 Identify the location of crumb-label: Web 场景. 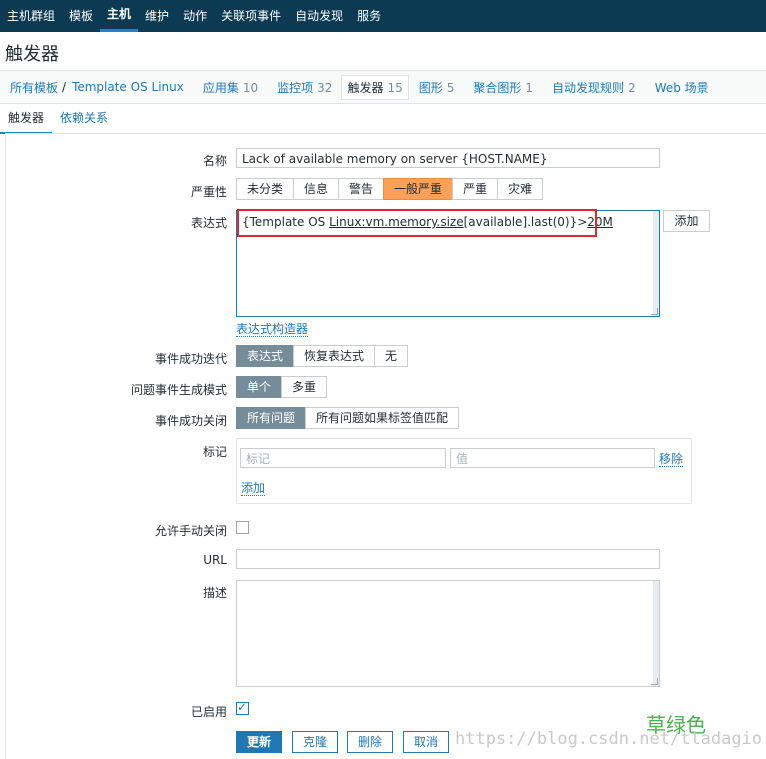
(681, 87).